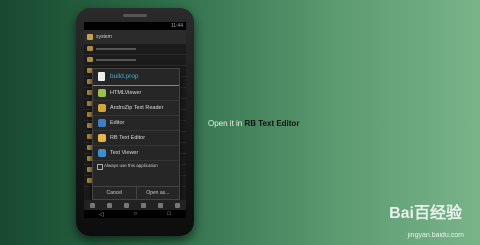 The width and height of the screenshot is (480, 245). What do you see at coordinates (90, 37) in the screenshot?
I see `app-icon` at bounding box center [90, 37].